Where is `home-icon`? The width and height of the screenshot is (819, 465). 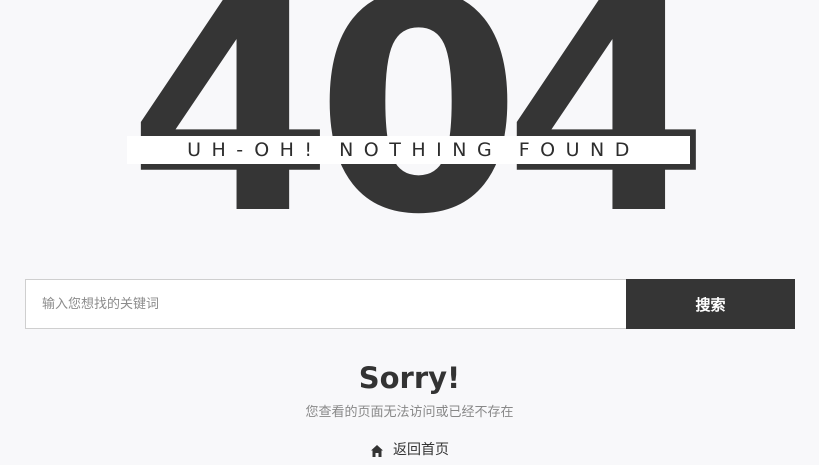 home-icon is located at coordinates (377, 450).